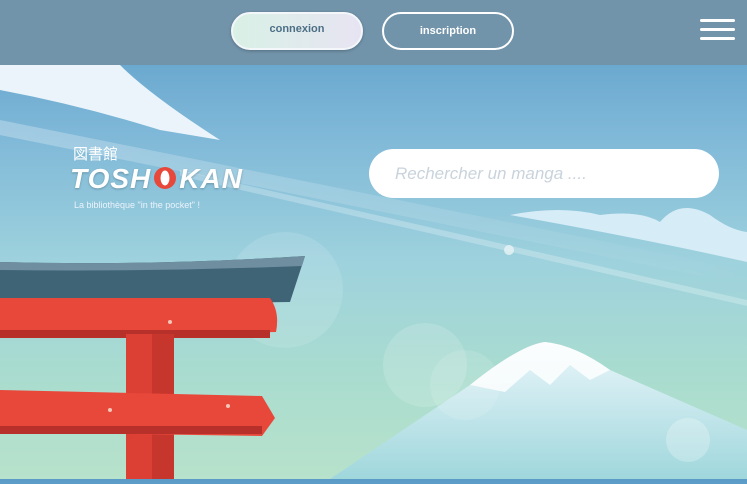 This screenshot has height=484, width=747. I want to click on logo-japanese-text: 図書館, so click(96, 154).